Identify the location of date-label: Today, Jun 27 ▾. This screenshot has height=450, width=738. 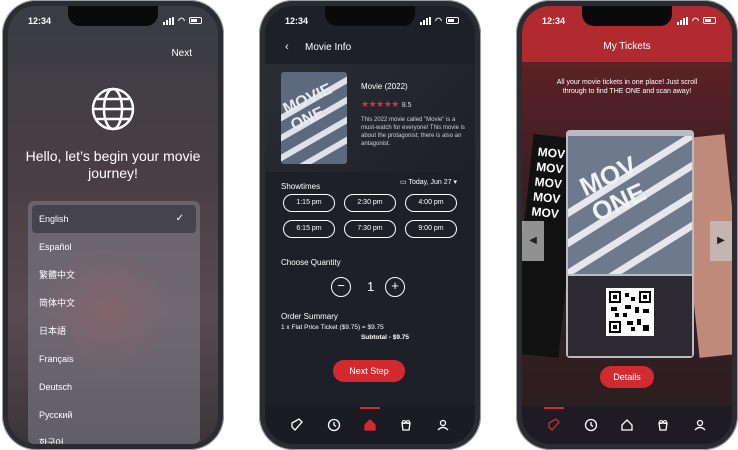
(432, 182).